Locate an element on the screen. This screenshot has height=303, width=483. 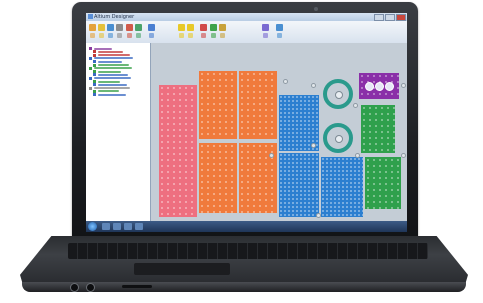
audio-jack-icon is located at coordinates (74, 287).